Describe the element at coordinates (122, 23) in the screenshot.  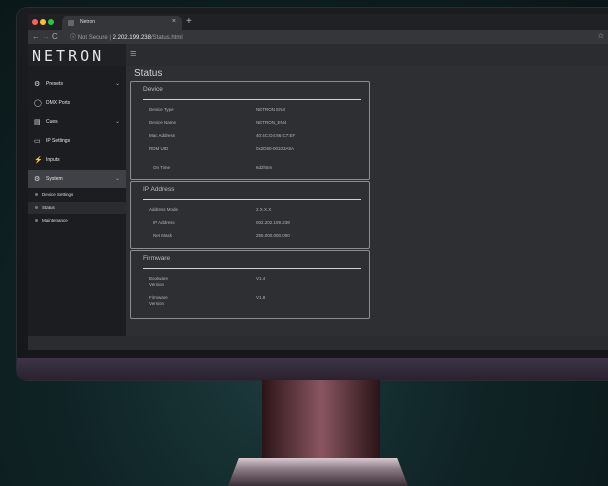
I see `browser-tab: Netron ×` at that location.